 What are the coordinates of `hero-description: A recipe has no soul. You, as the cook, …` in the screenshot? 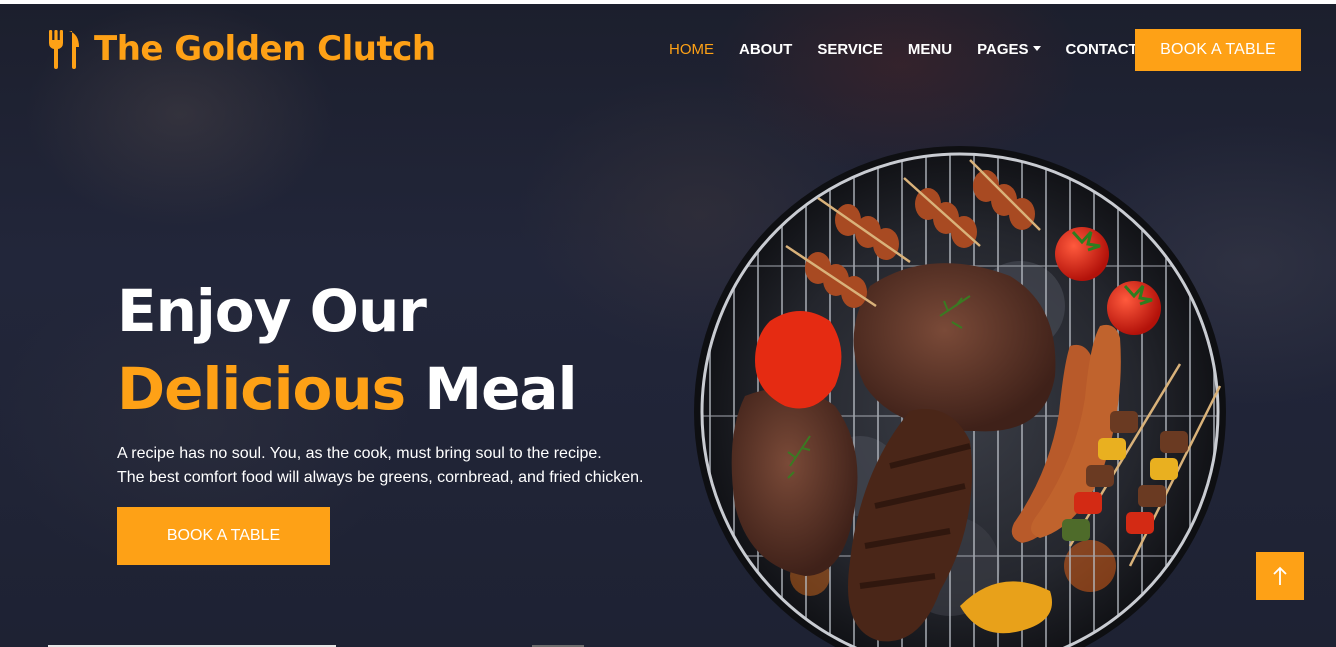 It's located at (380, 466).